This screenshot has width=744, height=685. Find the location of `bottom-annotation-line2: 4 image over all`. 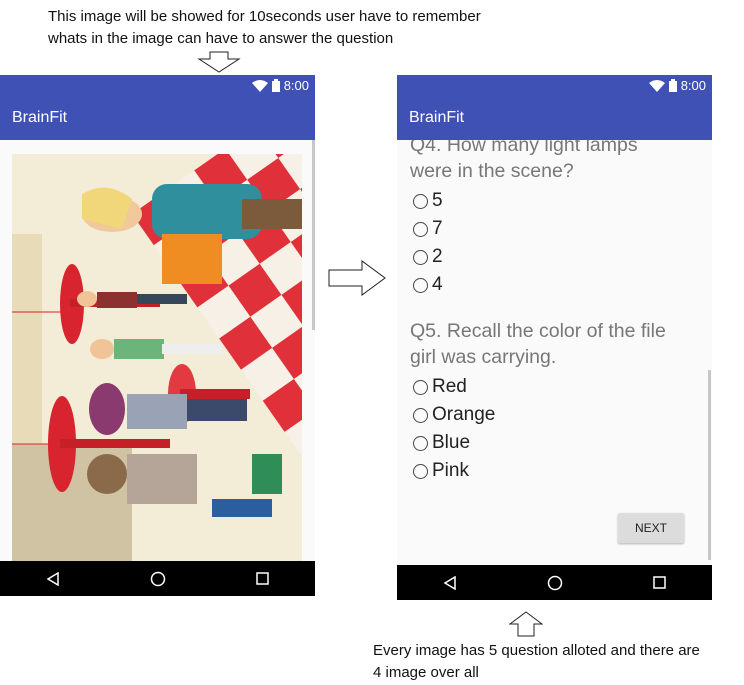

bottom-annotation-line2: 4 image over all is located at coordinates (426, 672).